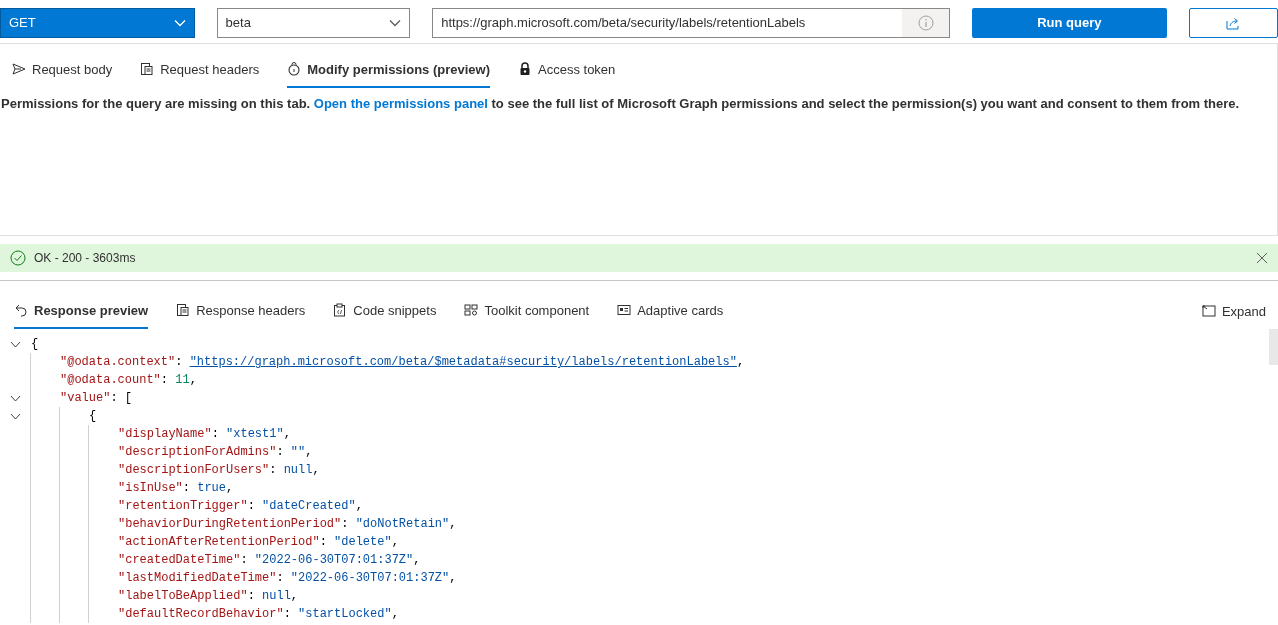 This screenshot has width=1278, height=625. What do you see at coordinates (128, 380) in the screenshot?
I see `code-line: "@odata.count": 11,` at bounding box center [128, 380].